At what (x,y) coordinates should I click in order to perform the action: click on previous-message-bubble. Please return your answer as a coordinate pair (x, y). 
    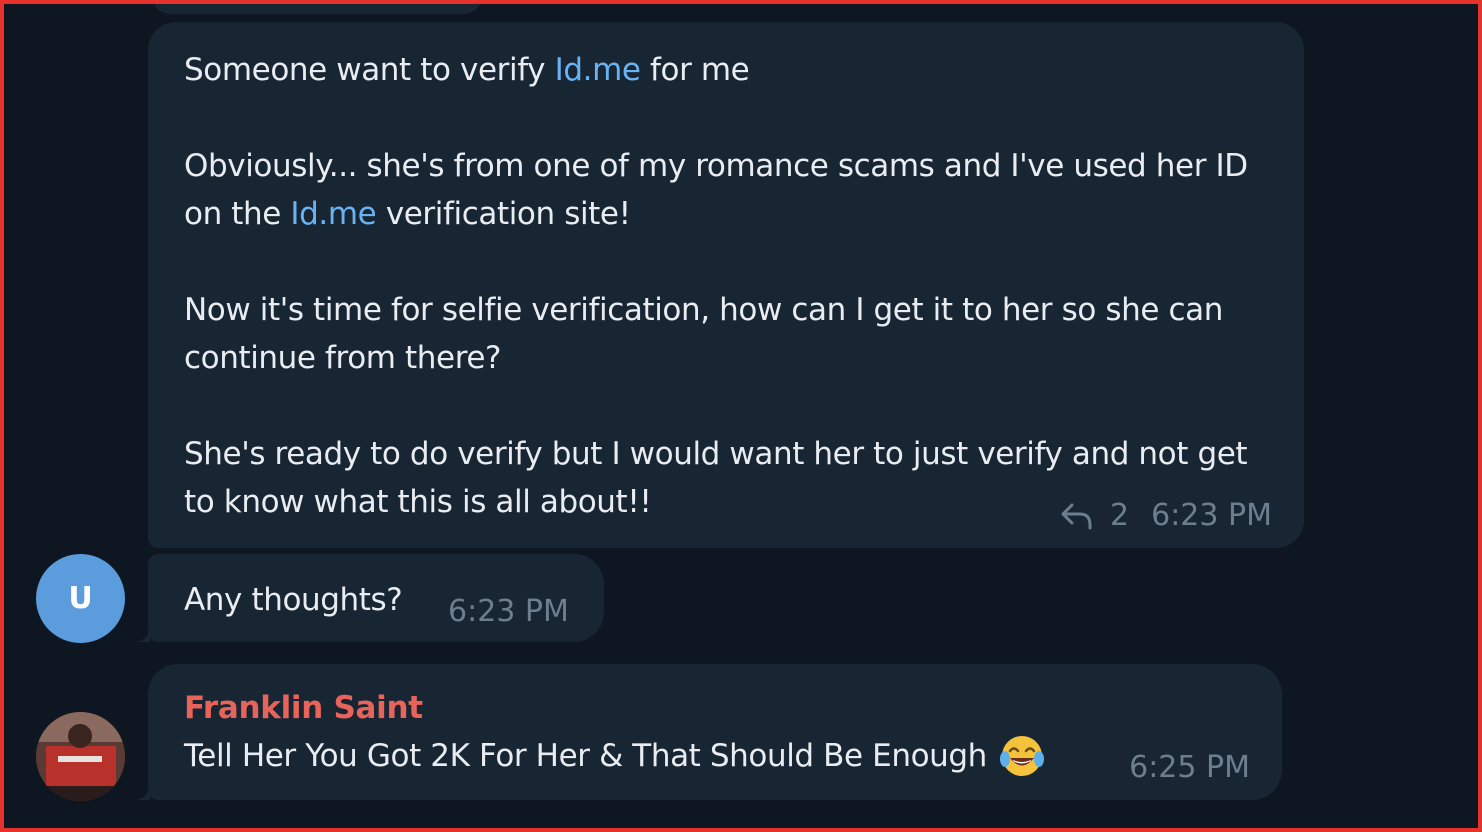
    Looking at the image, I should click on (317, 9).